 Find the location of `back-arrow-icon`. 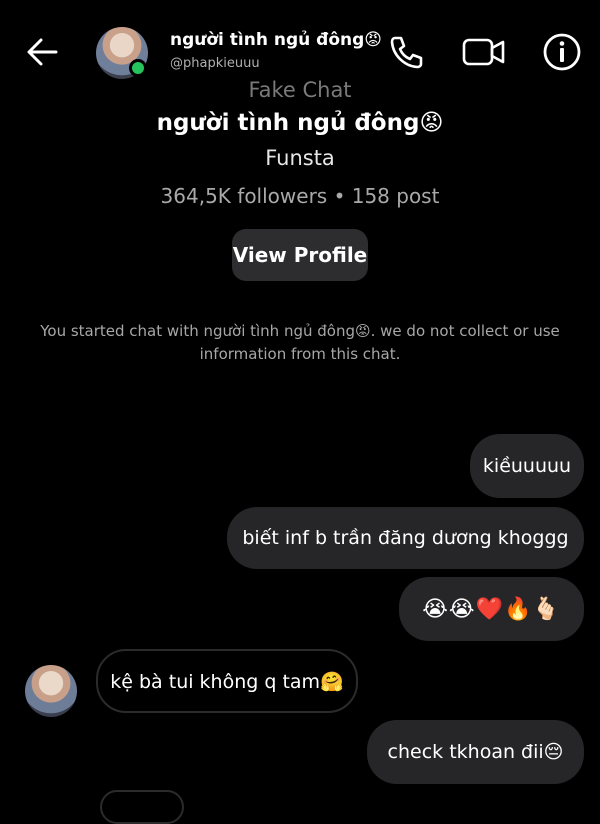

back-arrow-icon is located at coordinates (42, 52).